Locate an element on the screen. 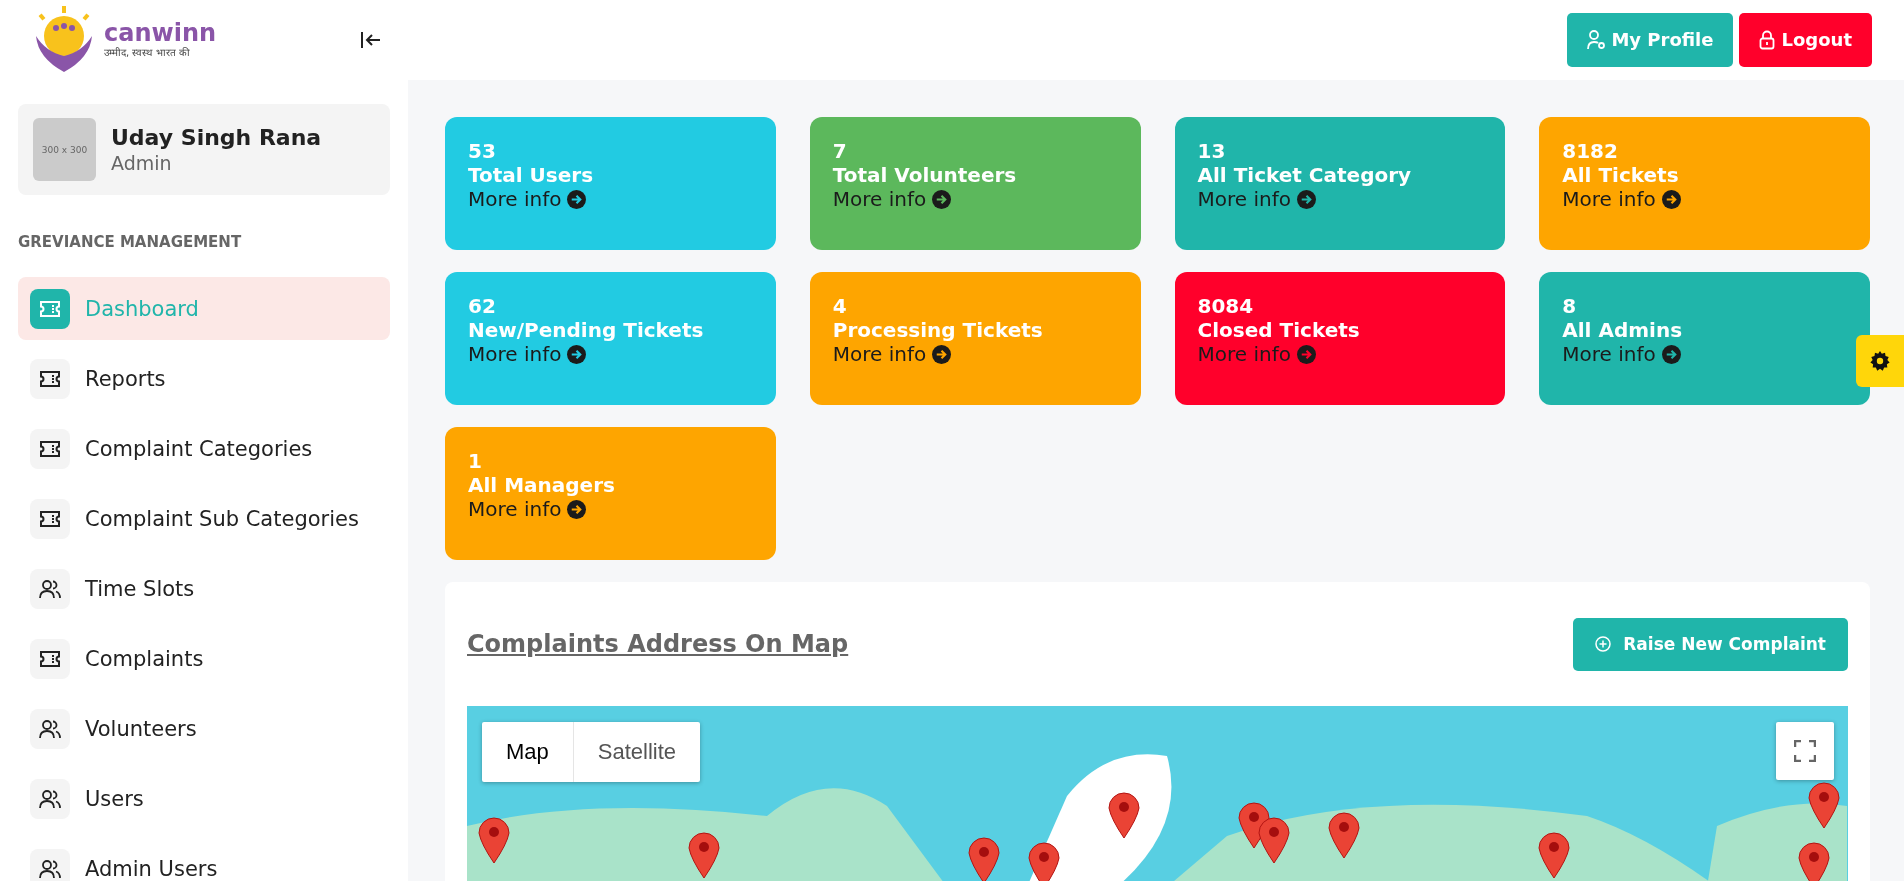 This screenshot has width=1904, height=881. stat-count: 4 is located at coordinates (840, 306).